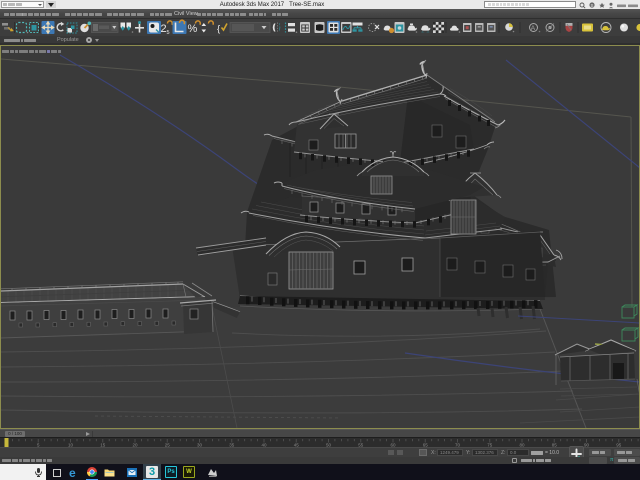  Describe the element at coordinates (591, 5) in the screenshot. I see `svg-text: S` at that location.